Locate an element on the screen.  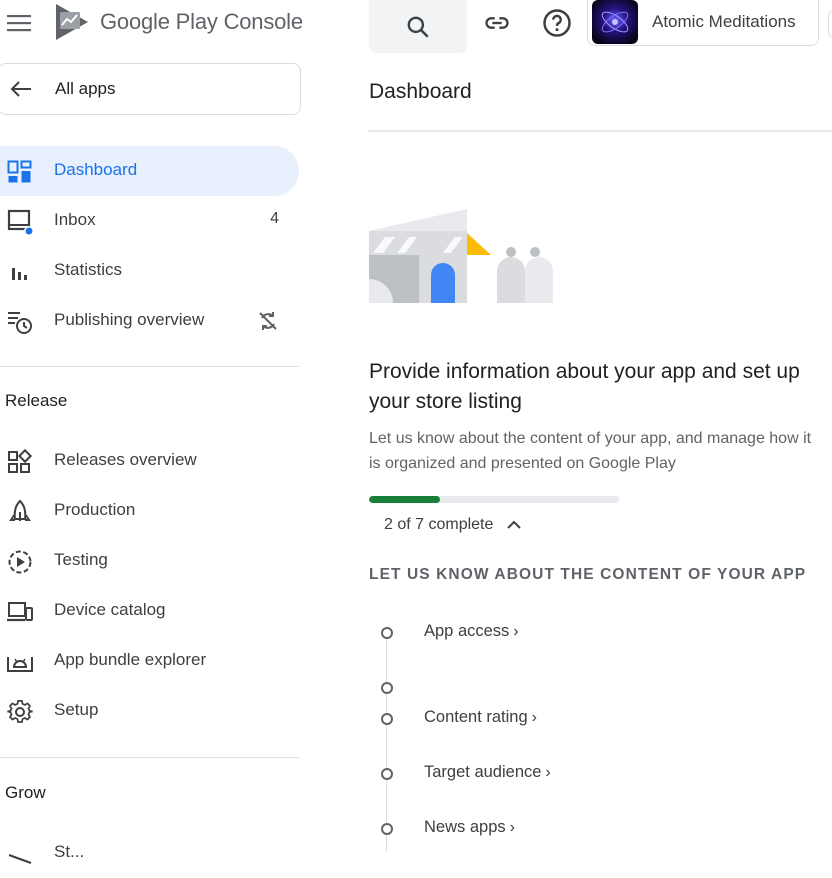
main-menu-button is located at coordinates (19, 23).